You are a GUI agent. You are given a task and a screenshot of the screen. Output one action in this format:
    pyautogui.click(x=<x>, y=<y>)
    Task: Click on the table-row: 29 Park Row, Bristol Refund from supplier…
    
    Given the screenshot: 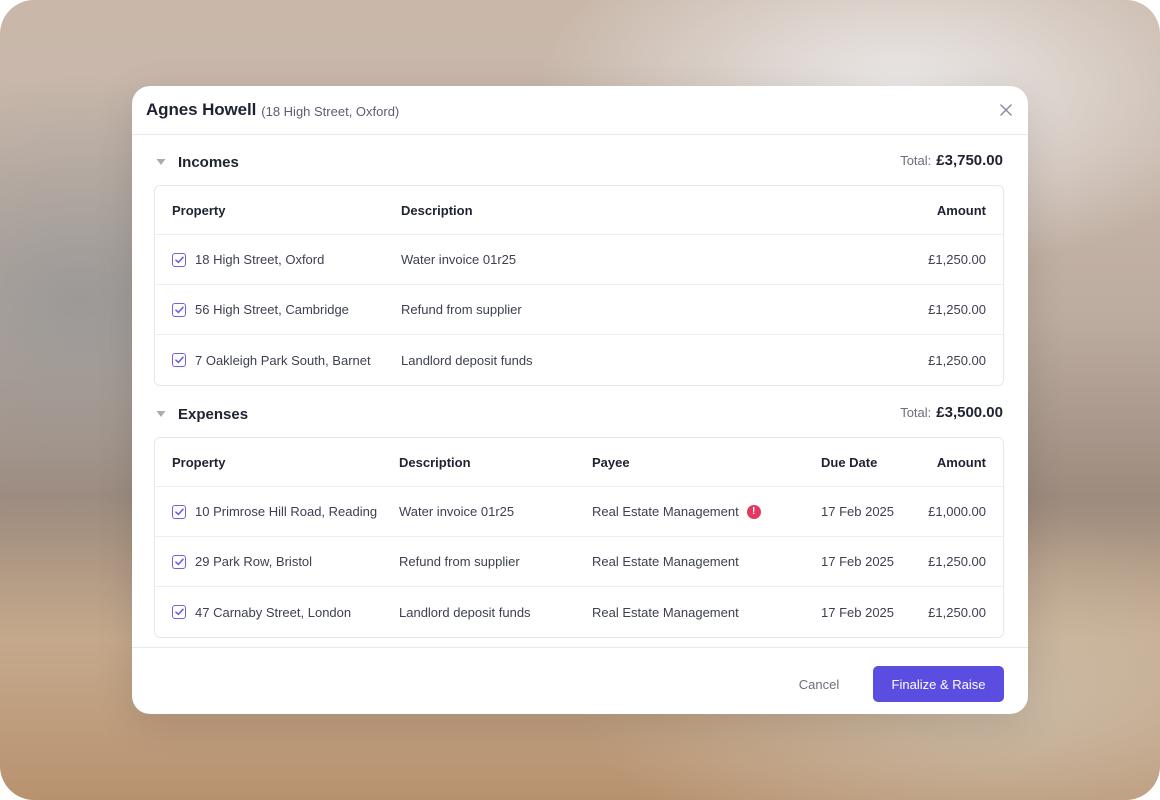 What is the action you would take?
    pyautogui.click(x=579, y=562)
    